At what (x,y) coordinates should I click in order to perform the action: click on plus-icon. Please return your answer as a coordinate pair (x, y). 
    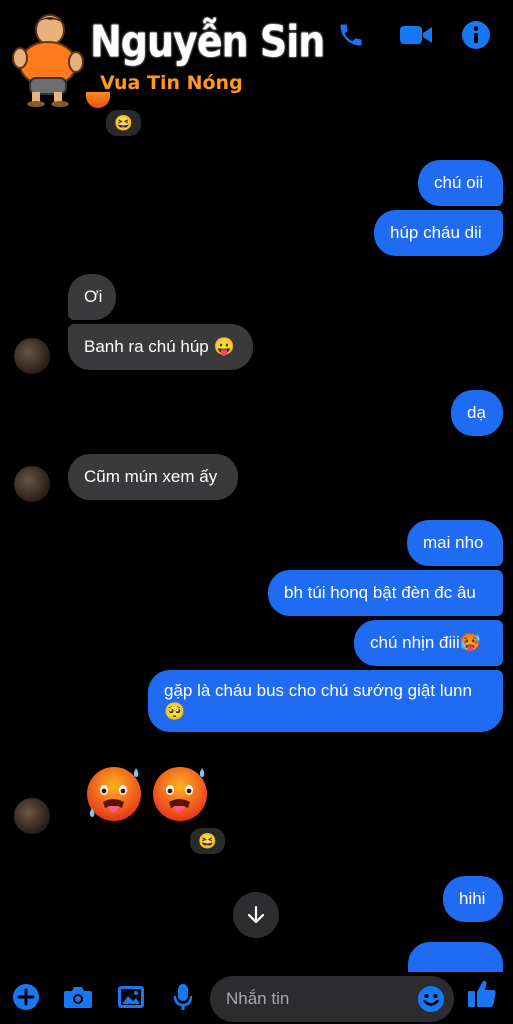
    Looking at the image, I should click on (26, 997).